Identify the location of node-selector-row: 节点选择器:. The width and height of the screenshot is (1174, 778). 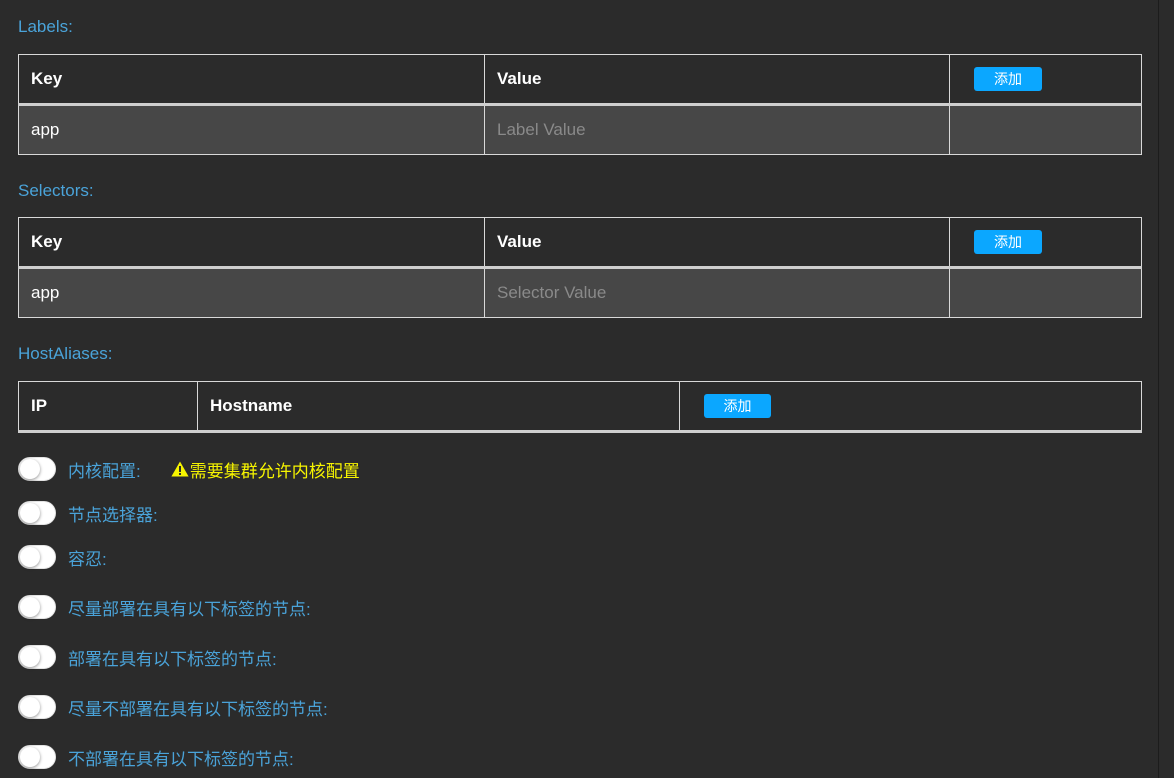
(88, 513).